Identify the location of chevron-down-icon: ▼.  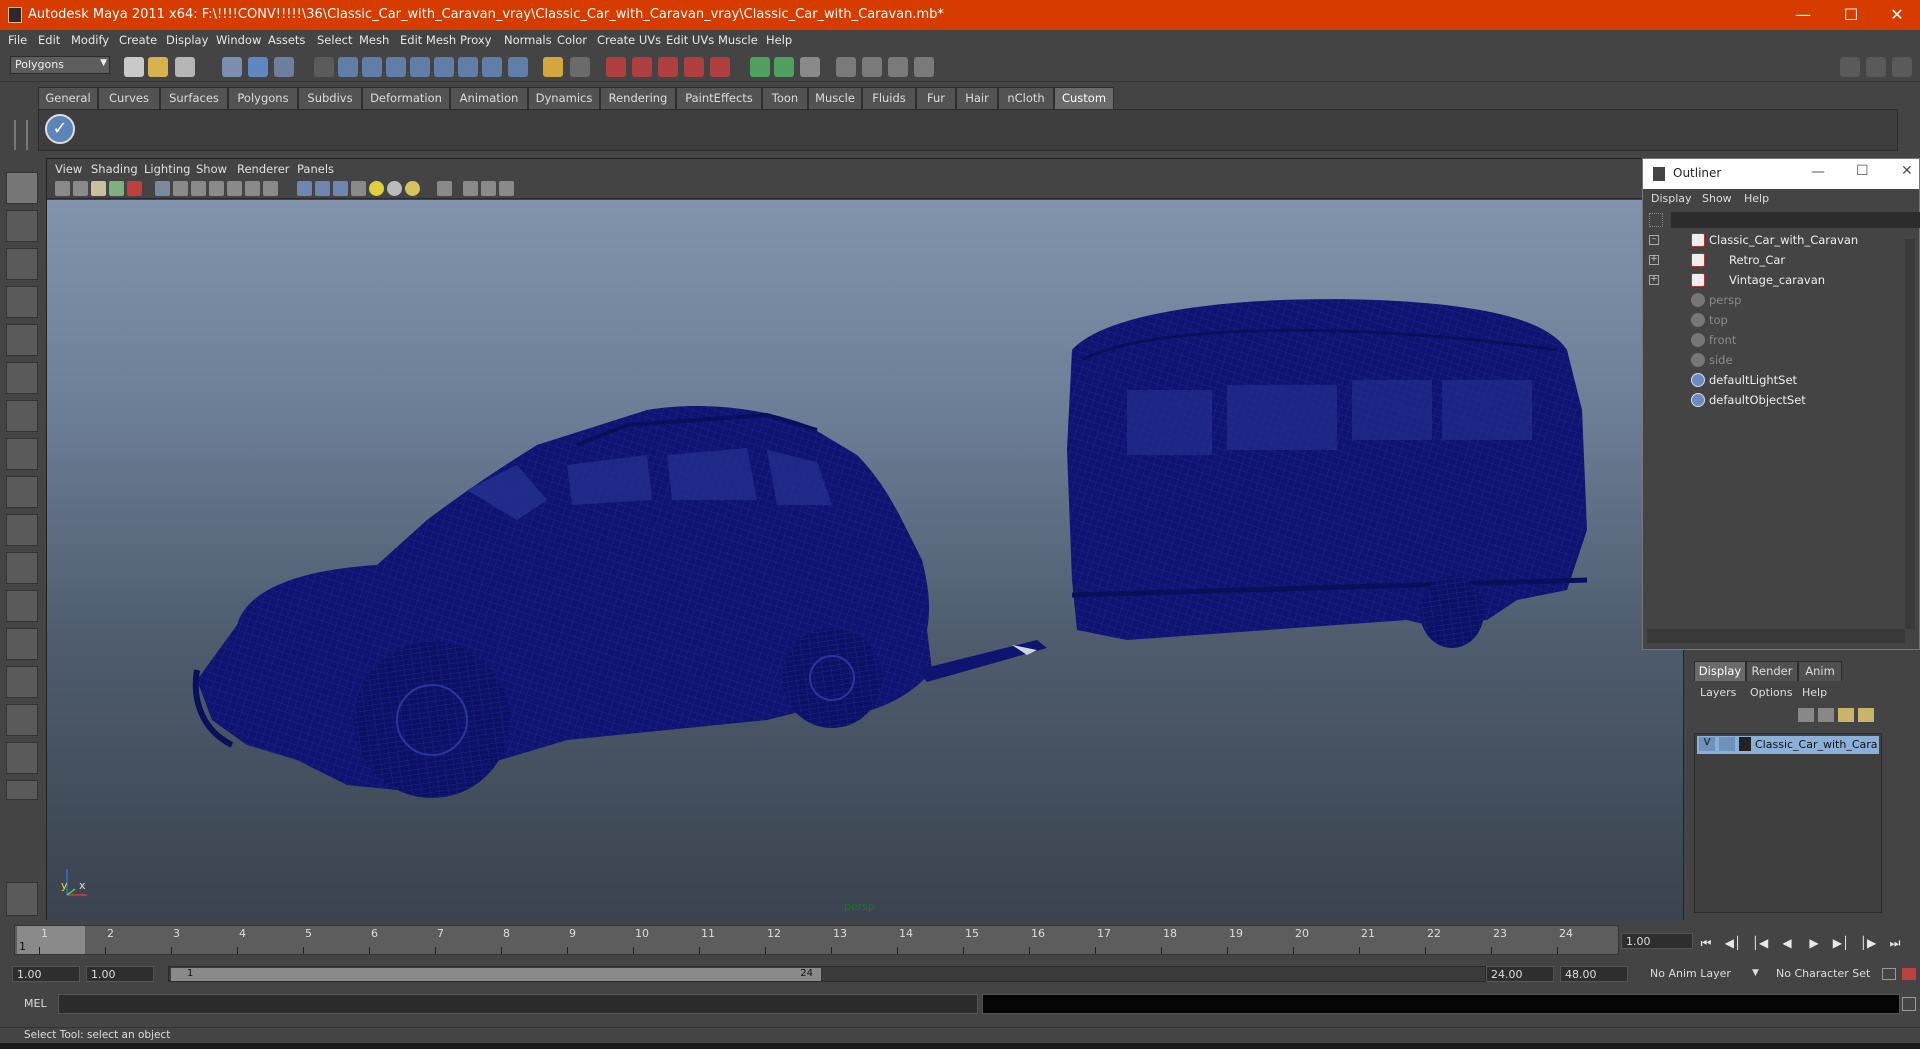
(1755, 973).